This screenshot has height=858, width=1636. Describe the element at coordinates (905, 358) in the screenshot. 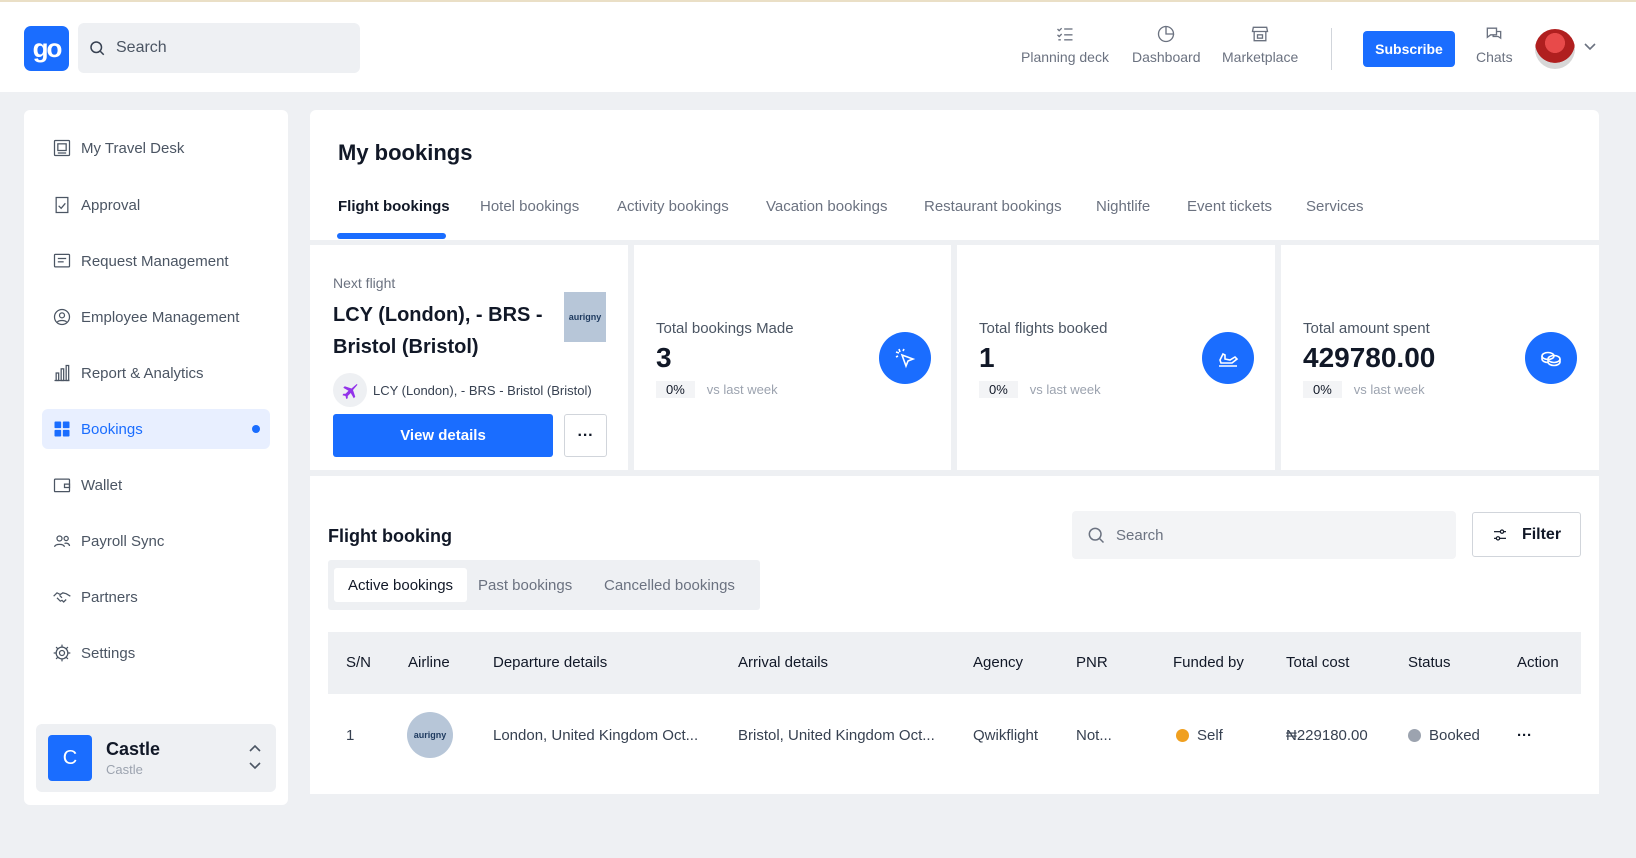

I see `cursor-click-icon` at that location.